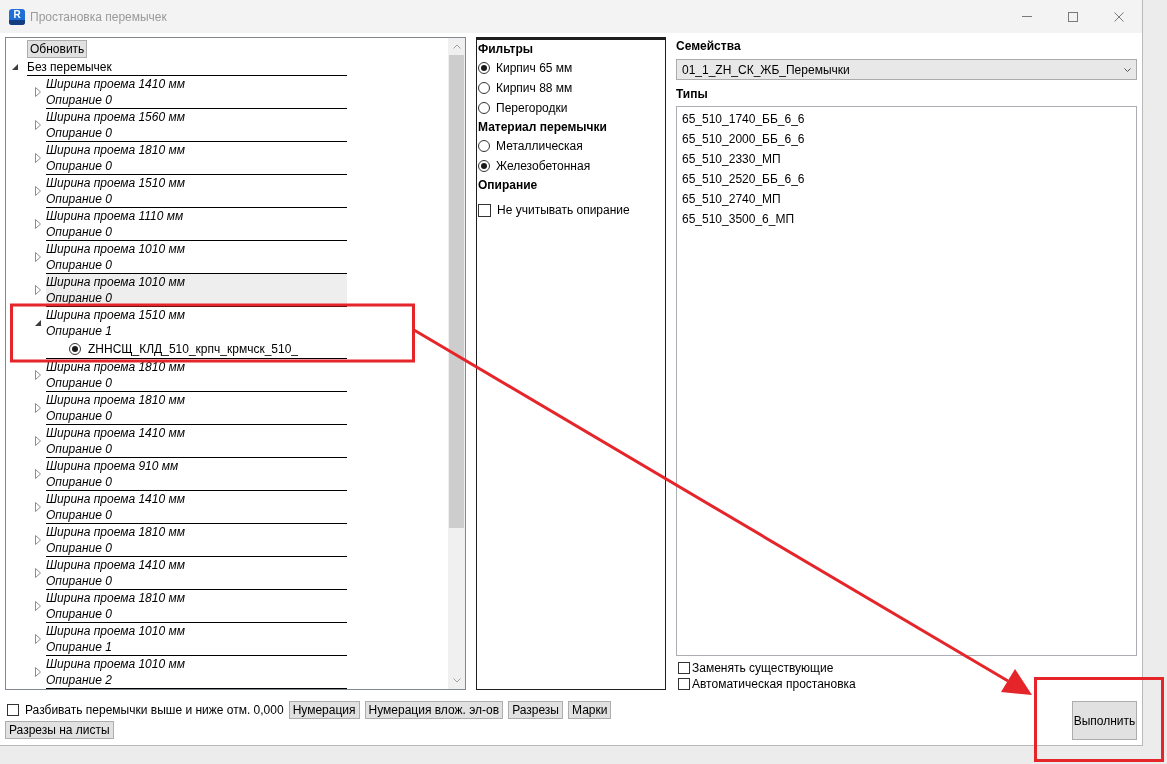 Image resolution: width=1167 pixels, height=764 pixels. I want to click on opening-width-label: Ширина проема 1560 мм, so click(115, 117).